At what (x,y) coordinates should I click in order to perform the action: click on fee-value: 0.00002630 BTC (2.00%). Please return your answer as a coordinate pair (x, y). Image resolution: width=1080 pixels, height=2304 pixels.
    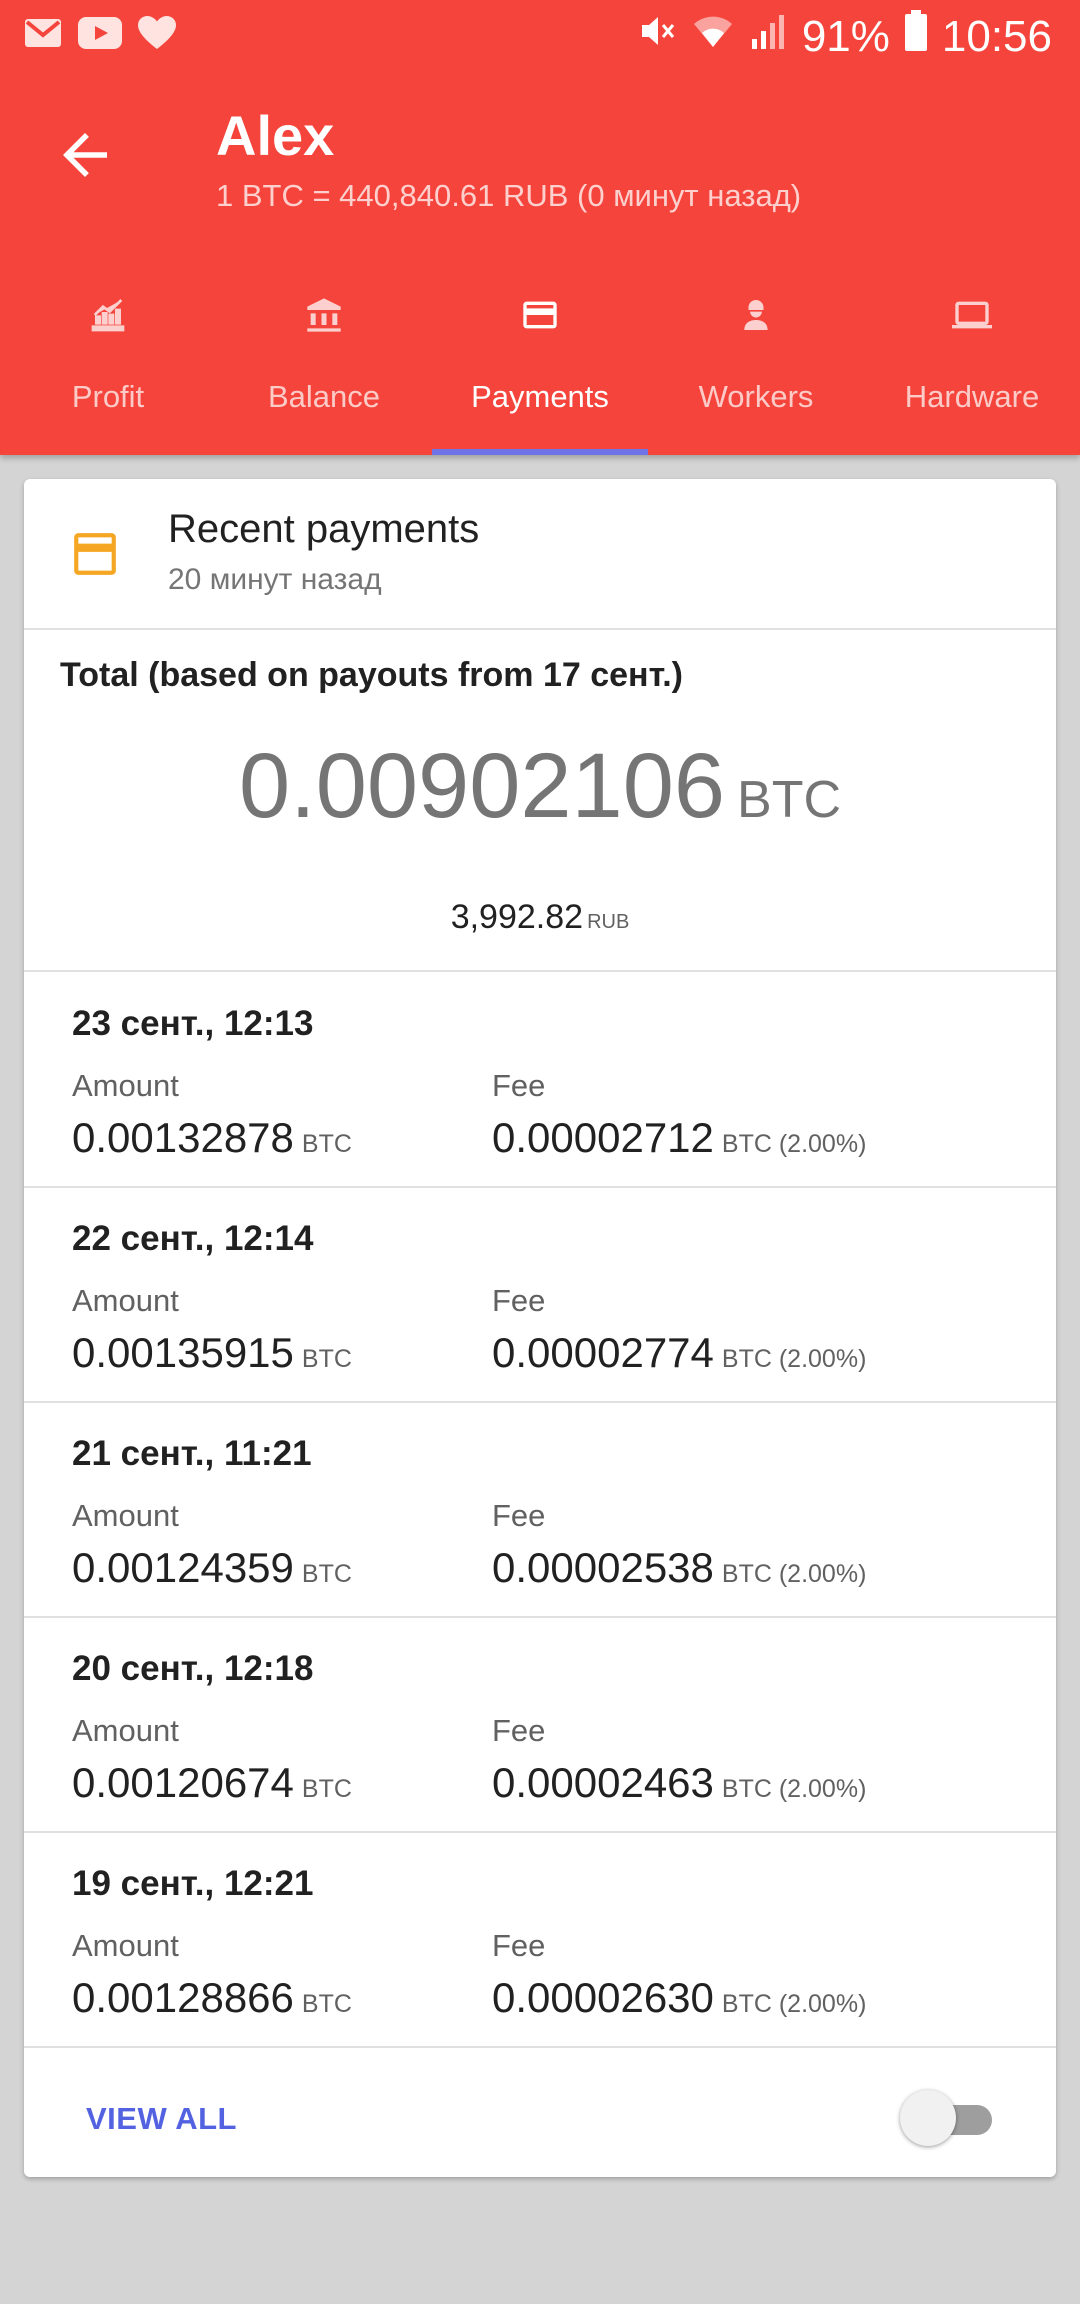
    Looking at the image, I should click on (679, 1998).